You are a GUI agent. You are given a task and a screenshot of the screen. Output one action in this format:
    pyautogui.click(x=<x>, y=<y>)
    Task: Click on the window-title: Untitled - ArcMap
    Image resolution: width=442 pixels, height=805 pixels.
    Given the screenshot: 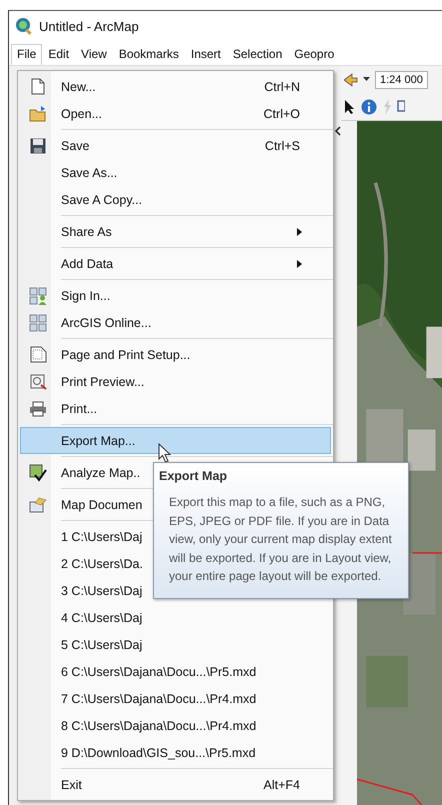 What is the action you would take?
    pyautogui.click(x=89, y=26)
    